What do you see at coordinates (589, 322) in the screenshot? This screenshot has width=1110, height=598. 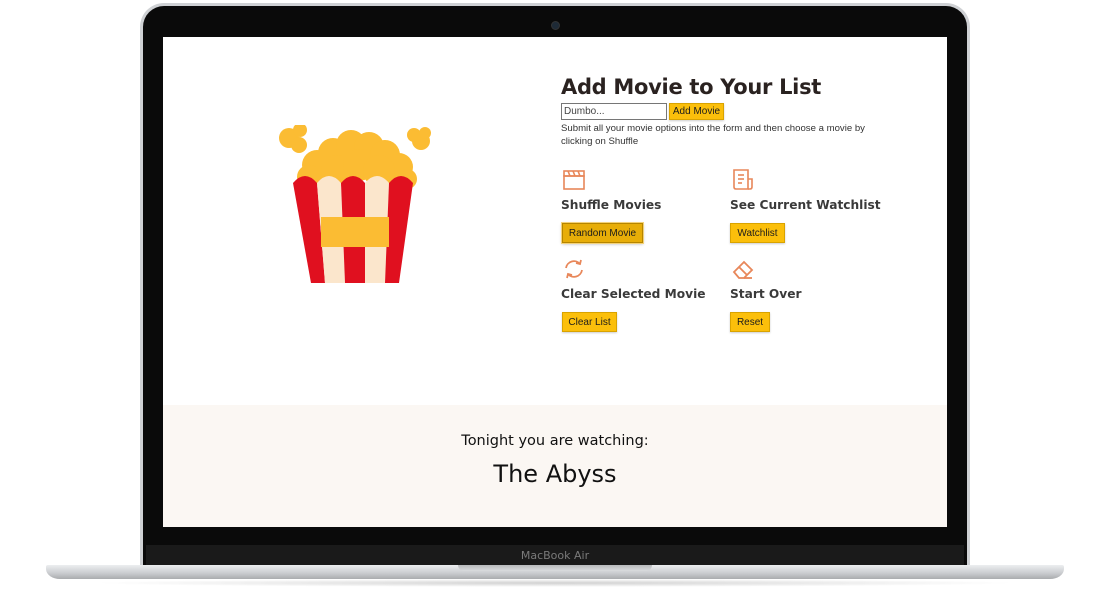 I see `clear-list-button: Clear List` at bounding box center [589, 322].